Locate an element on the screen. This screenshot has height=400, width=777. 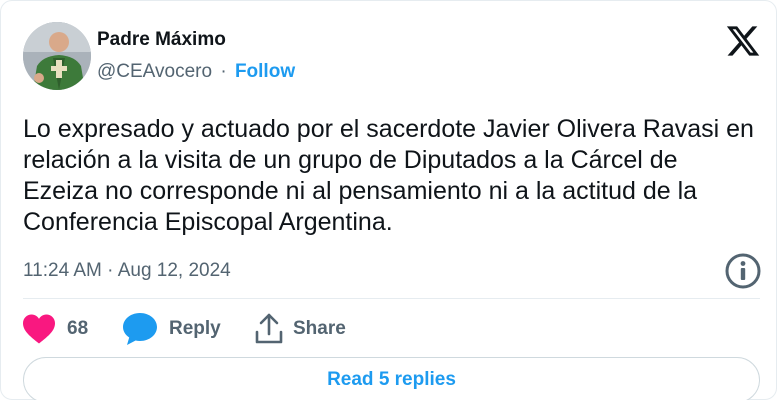
share-button: Share is located at coordinates (299, 329).